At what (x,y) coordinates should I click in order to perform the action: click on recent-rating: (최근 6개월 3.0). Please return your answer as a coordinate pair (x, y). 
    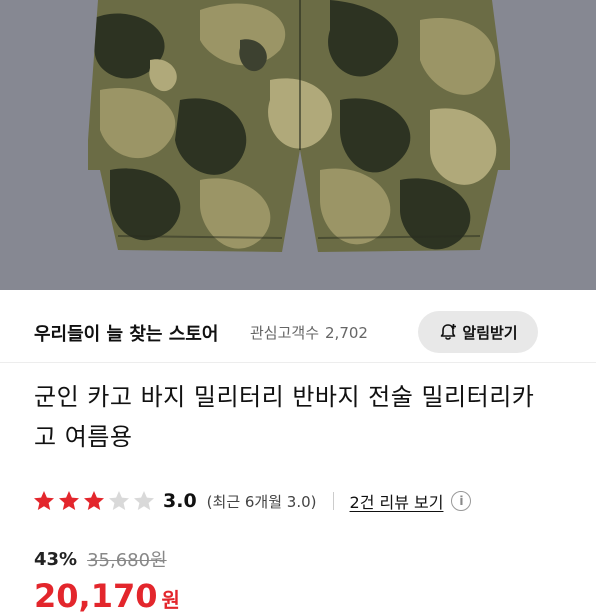
    Looking at the image, I should click on (261, 501).